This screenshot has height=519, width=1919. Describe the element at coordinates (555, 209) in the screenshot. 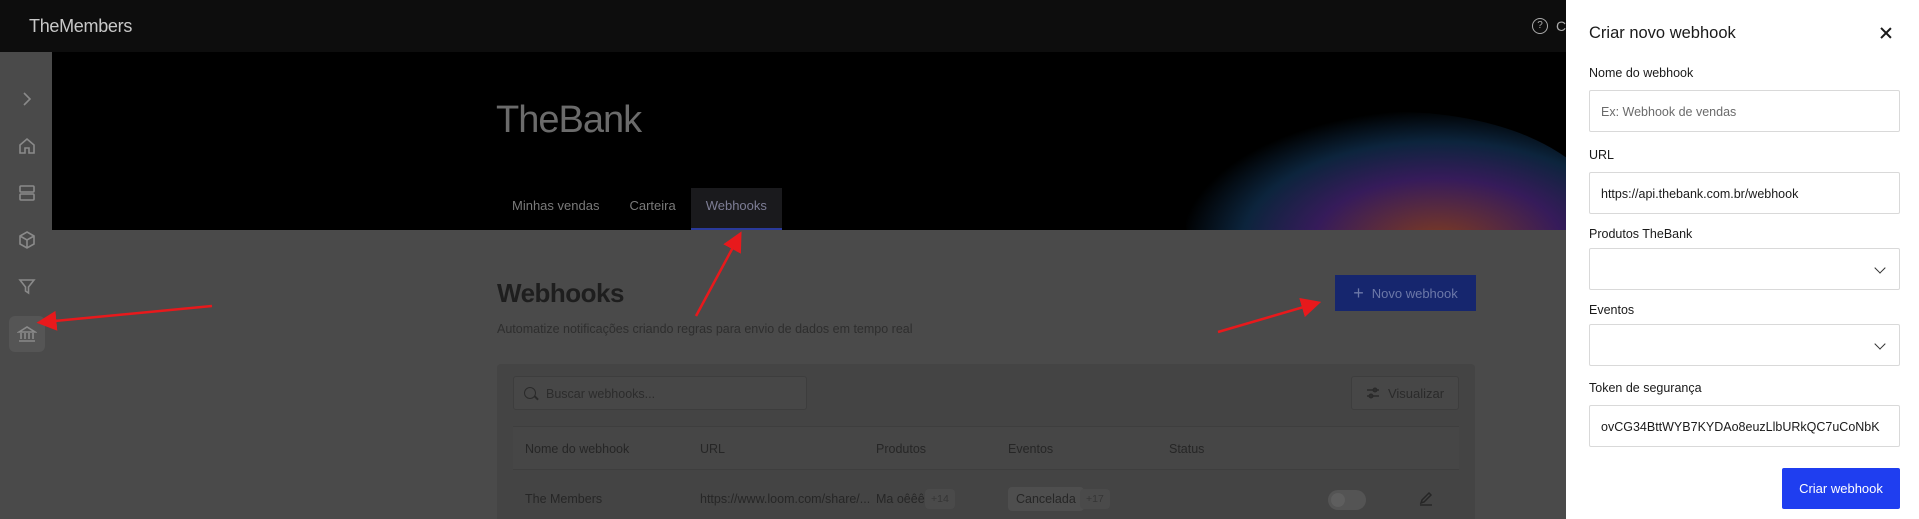

I see `tab-minhas-vendas: Minhas vendas` at that location.